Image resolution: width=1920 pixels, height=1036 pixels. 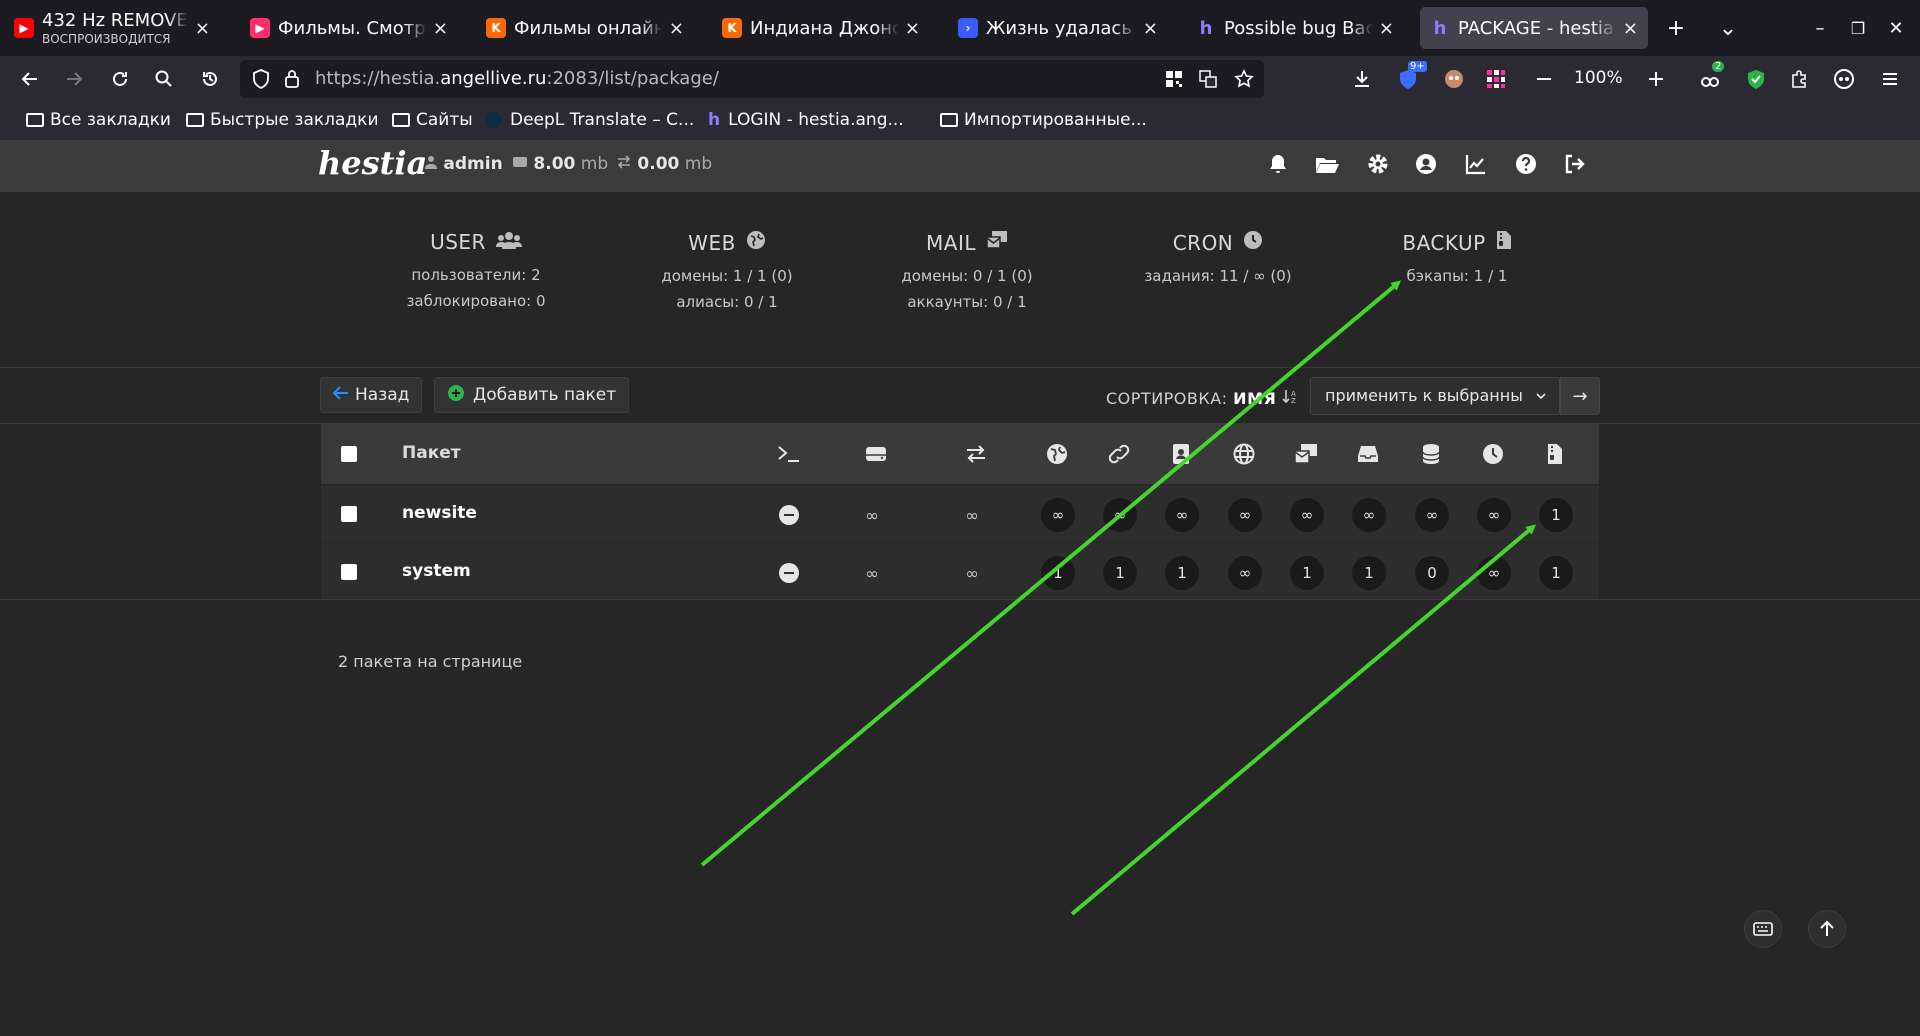 What do you see at coordinates (436, 571) in the screenshot?
I see `package-name: system` at bounding box center [436, 571].